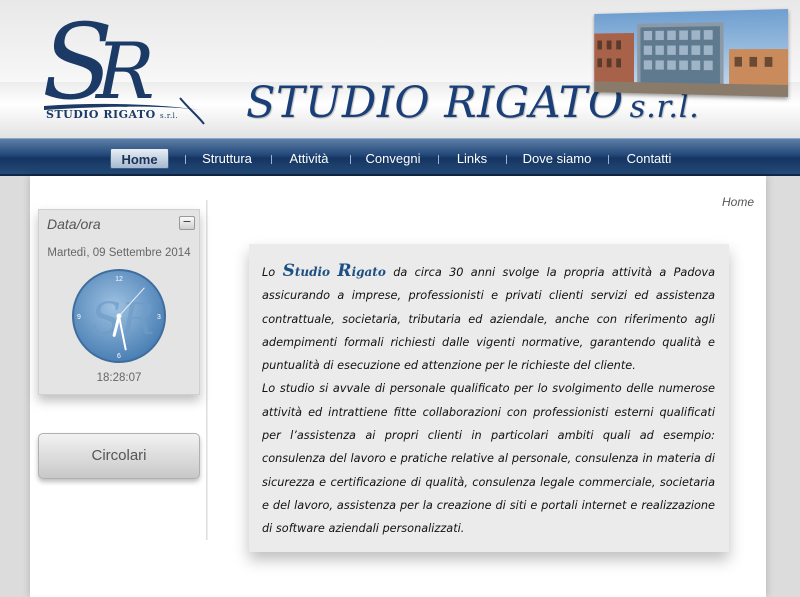 This screenshot has width=800, height=597. Describe the element at coordinates (691, 53) in the screenshot. I see `header-building-photo` at that location.